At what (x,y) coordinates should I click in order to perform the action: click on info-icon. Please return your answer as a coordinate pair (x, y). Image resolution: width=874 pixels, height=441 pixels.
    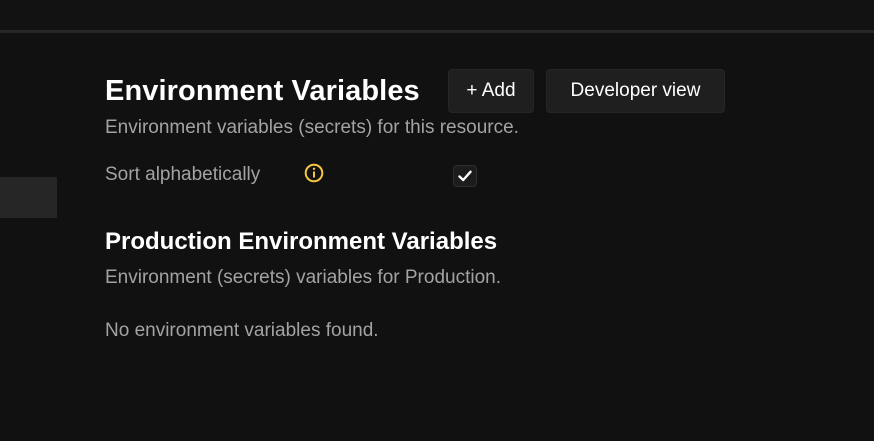
    Looking at the image, I should click on (314, 173).